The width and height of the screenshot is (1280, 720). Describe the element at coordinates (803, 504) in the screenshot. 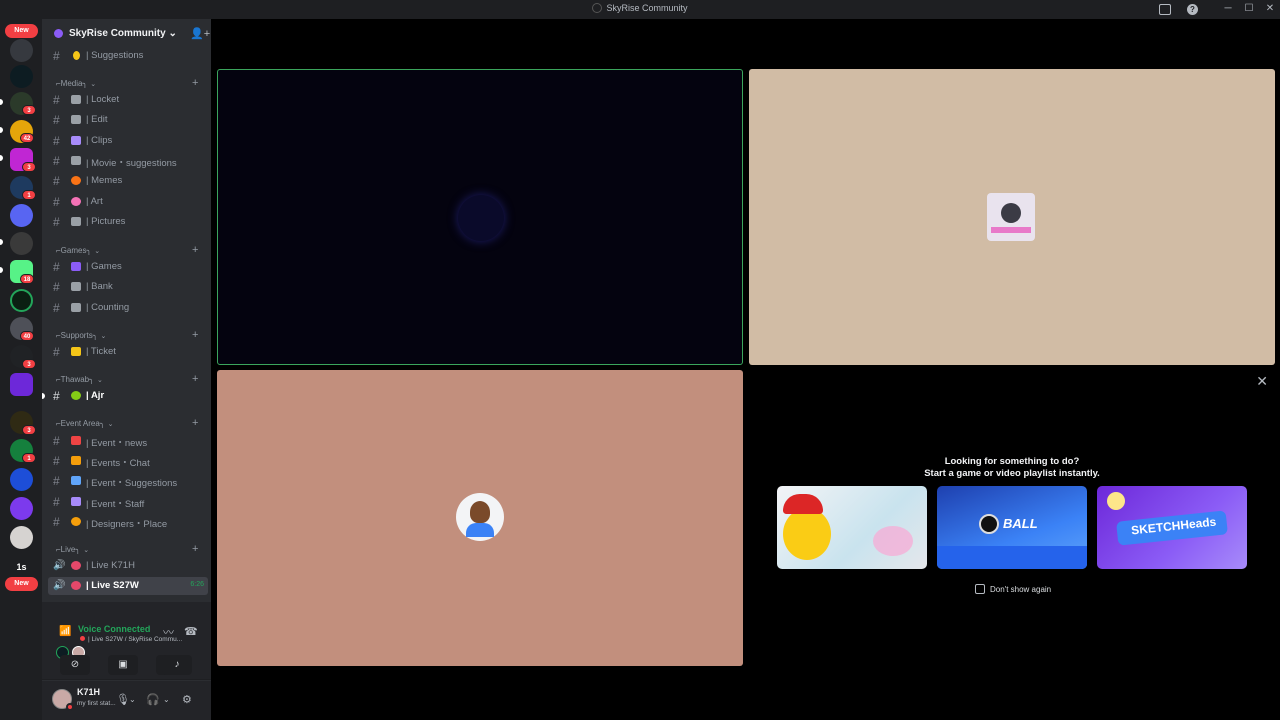

I see `santa-hat-icon` at that location.